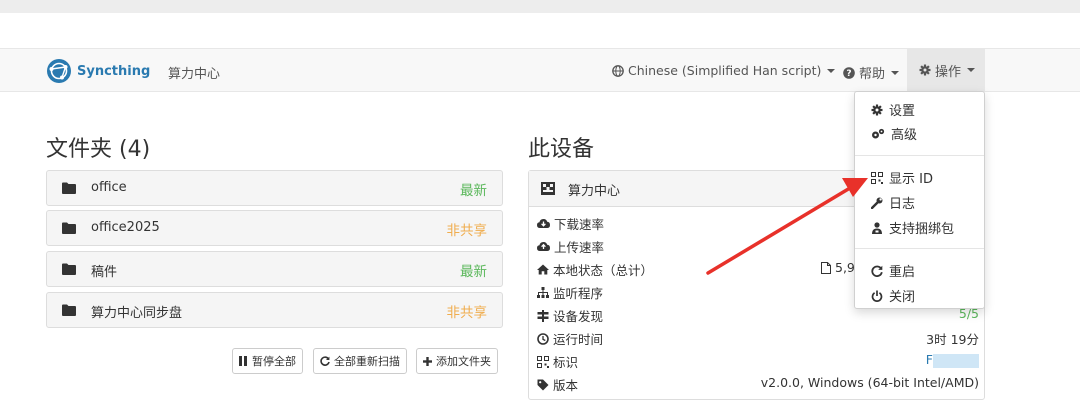 The image size is (1080, 417). I want to click on menu-item-show-id: 显示 ID, so click(902, 177).